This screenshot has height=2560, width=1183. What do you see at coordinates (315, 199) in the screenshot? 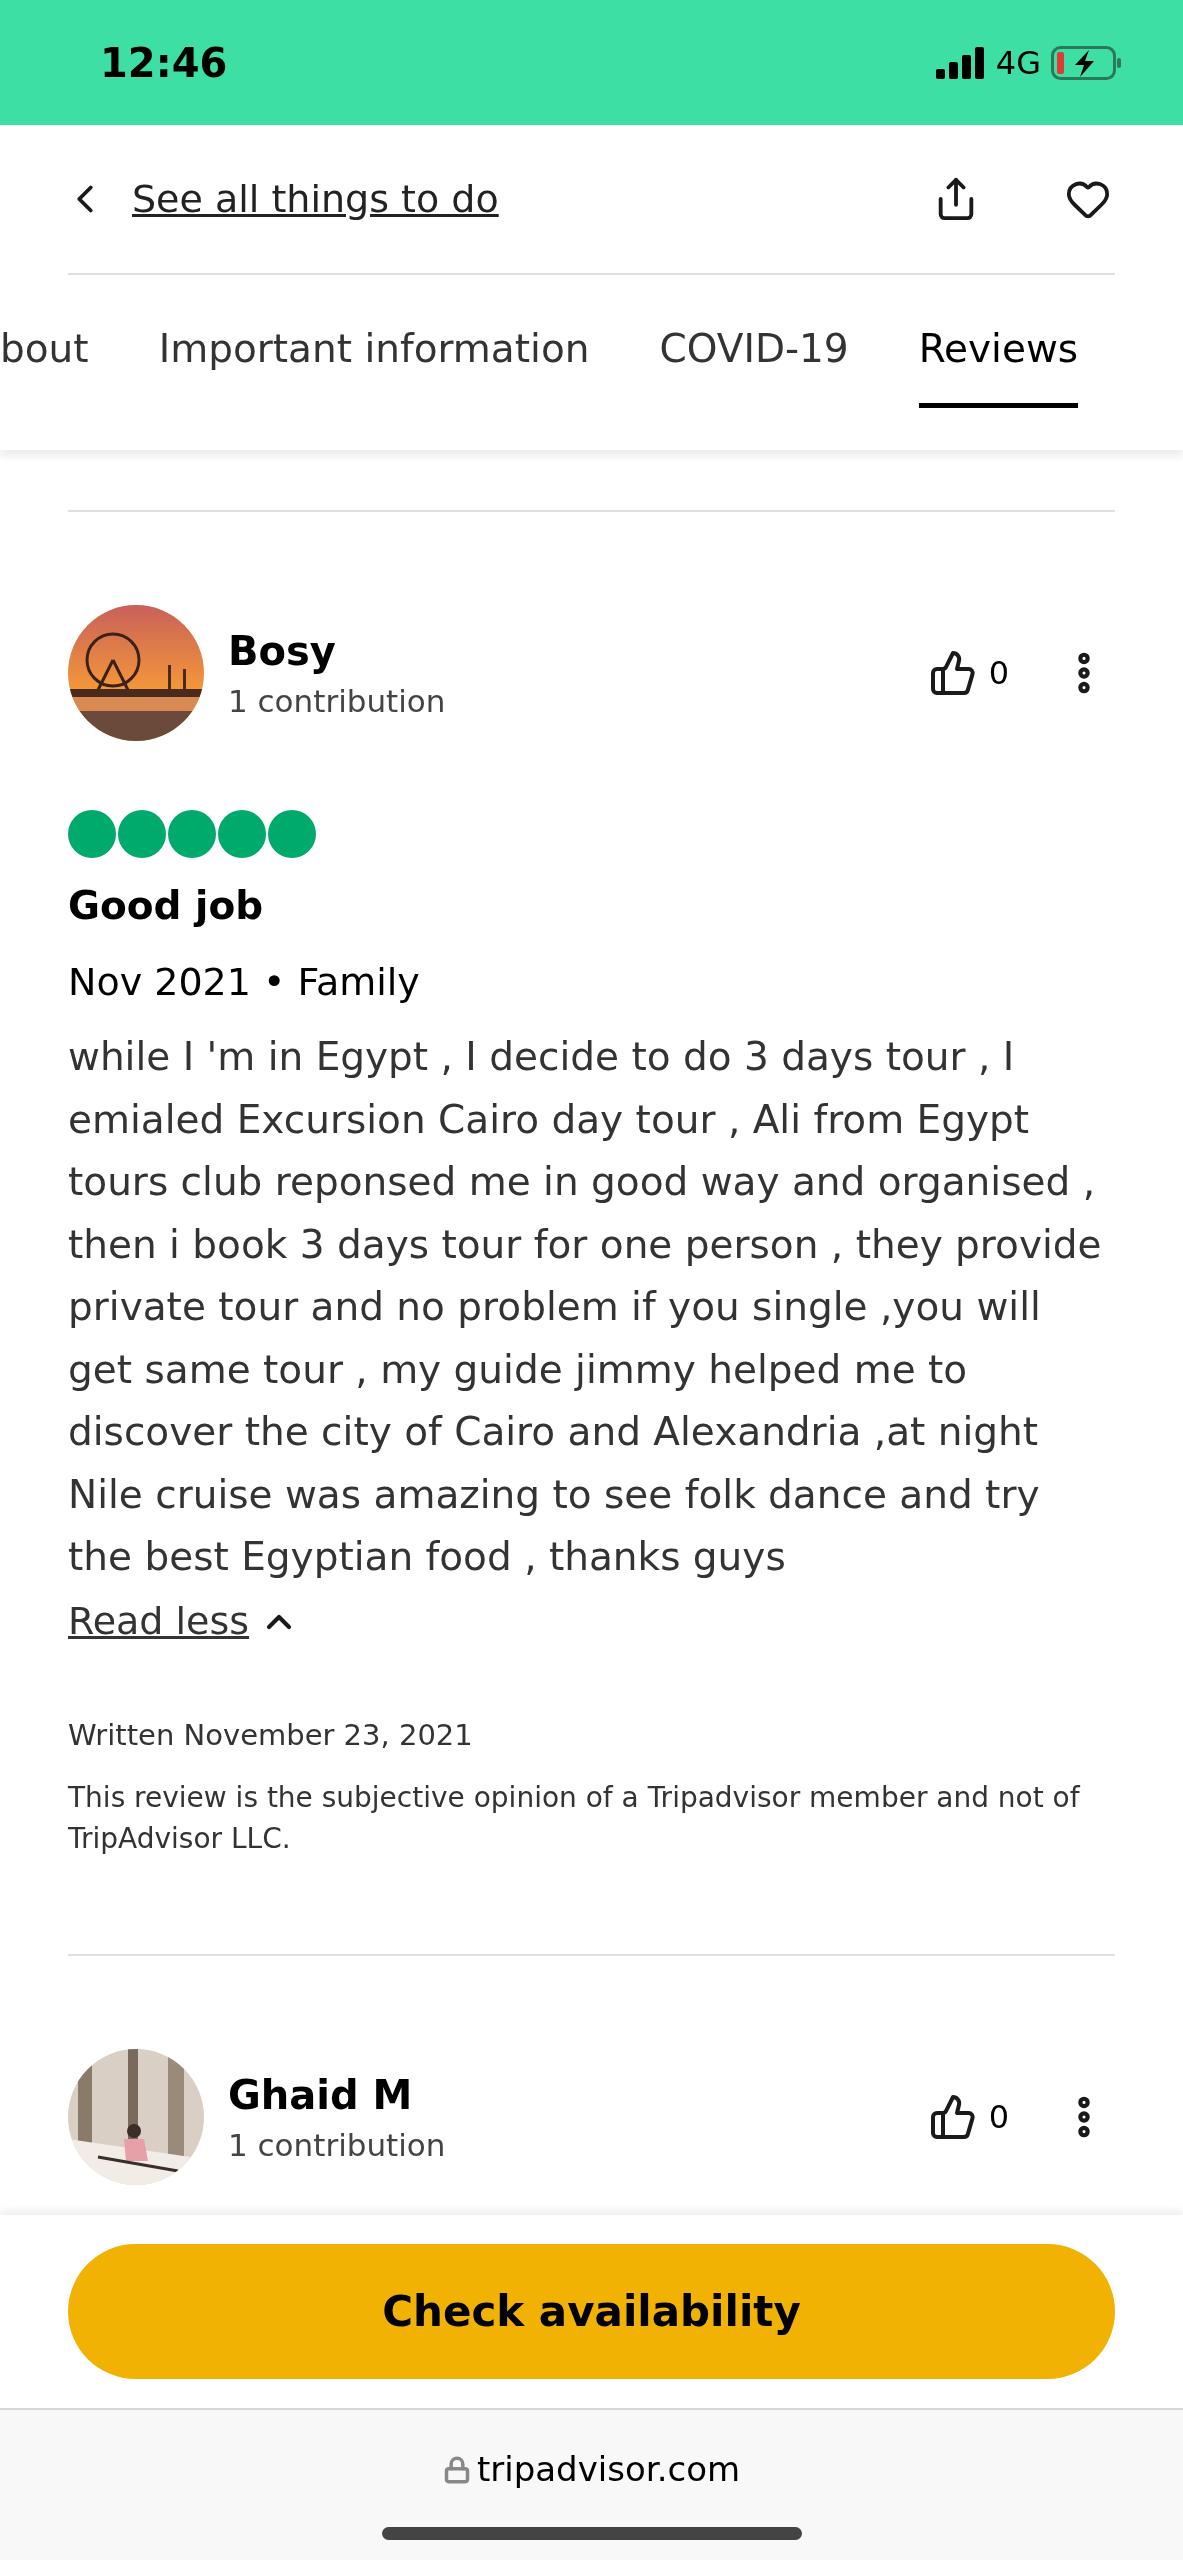
I see `back-link: See all things to do` at bounding box center [315, 199].